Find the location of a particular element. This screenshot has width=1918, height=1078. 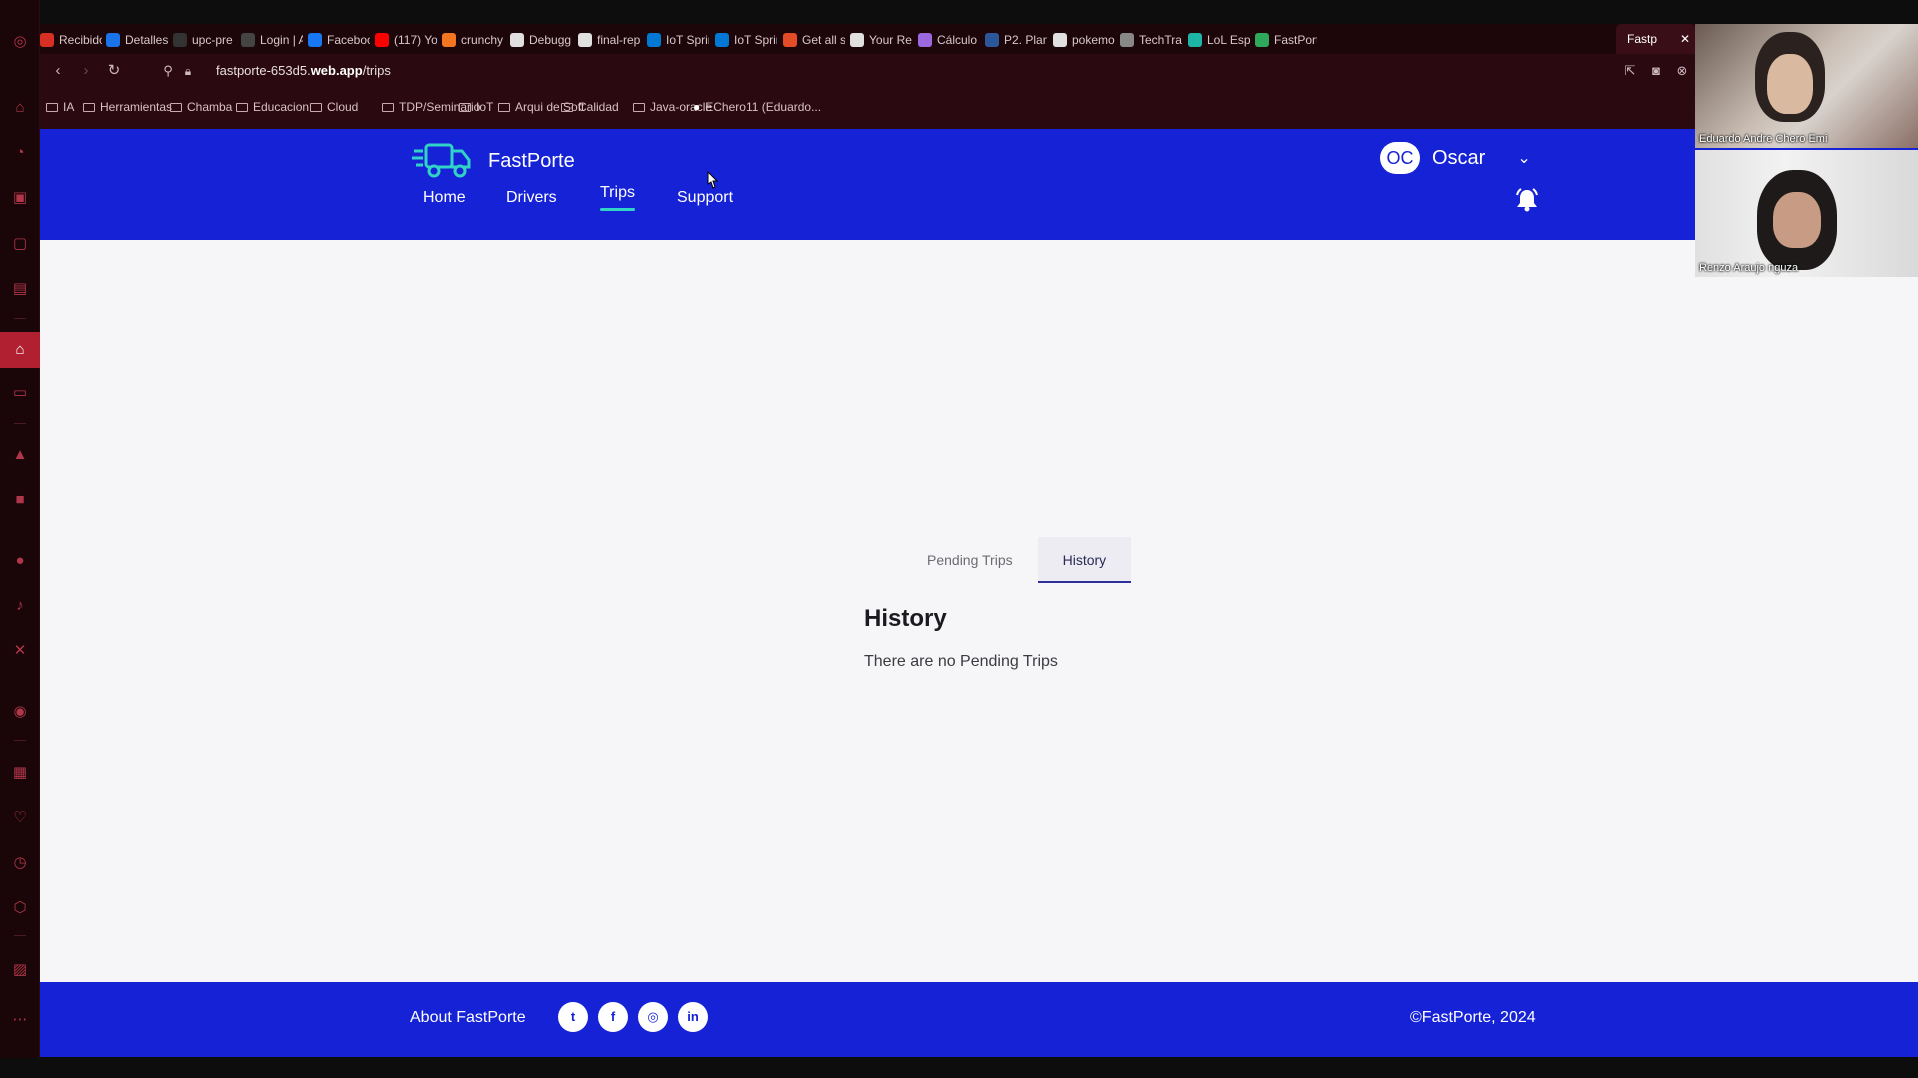

tab-label: (117) Yo is located at coordinates (415, 40).